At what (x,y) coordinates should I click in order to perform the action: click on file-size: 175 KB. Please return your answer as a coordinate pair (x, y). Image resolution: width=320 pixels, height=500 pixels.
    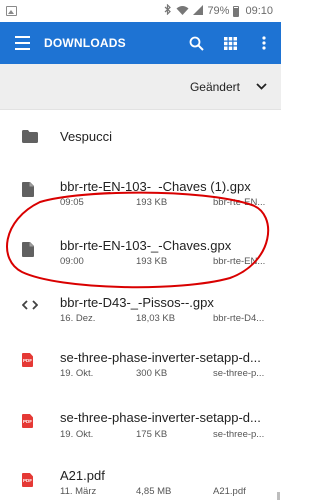
    Looking at the image, I should click on (152, 434).